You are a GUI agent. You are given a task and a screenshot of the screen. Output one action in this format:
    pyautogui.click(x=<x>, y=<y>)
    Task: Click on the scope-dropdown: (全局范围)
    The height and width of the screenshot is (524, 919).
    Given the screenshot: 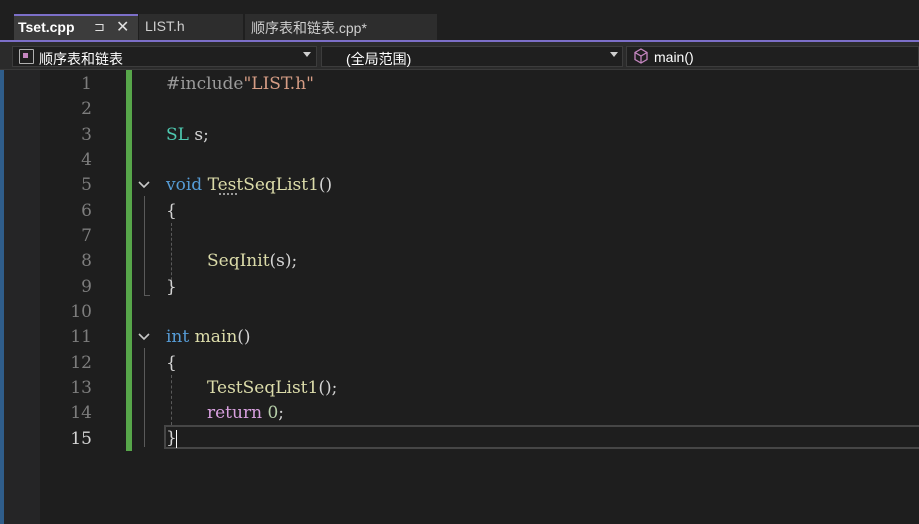 What is the action you would take?
    pyautogui.click(x=472, y=56)
    